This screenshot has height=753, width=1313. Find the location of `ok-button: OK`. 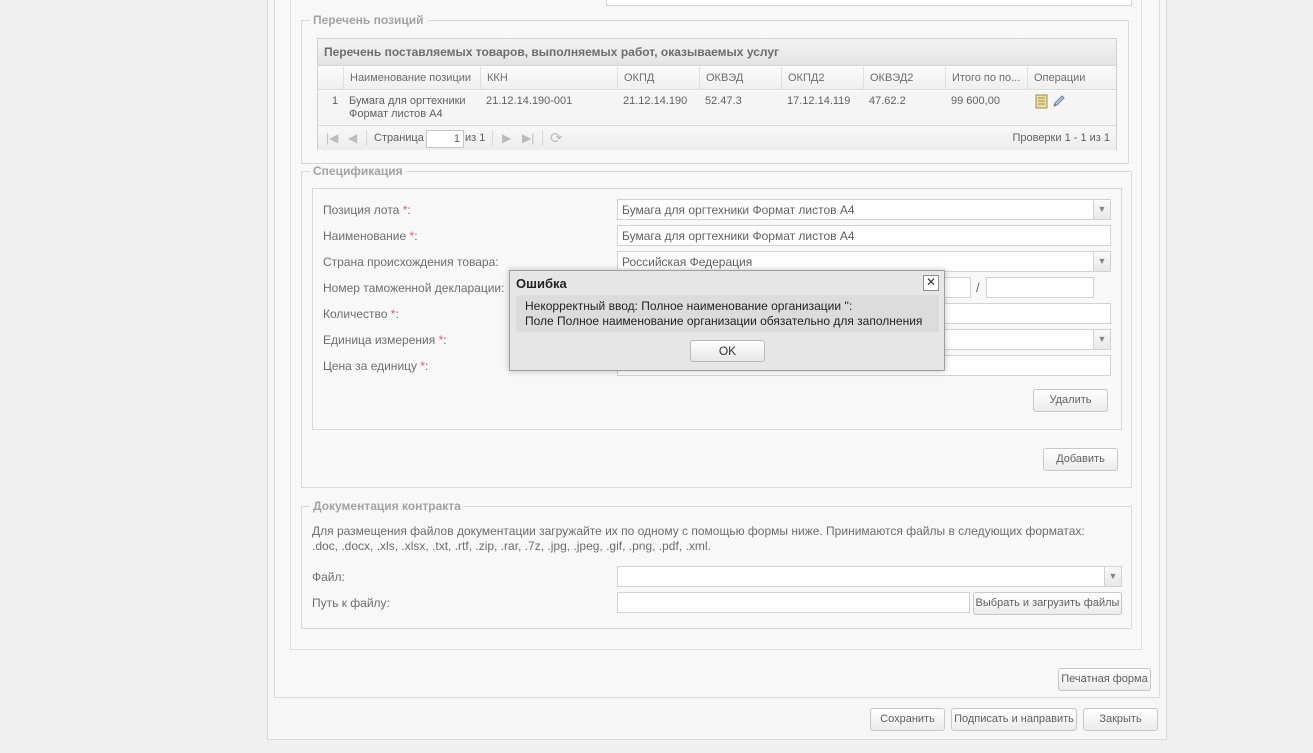

ok-button: OK is located at coordinates (727, 351).